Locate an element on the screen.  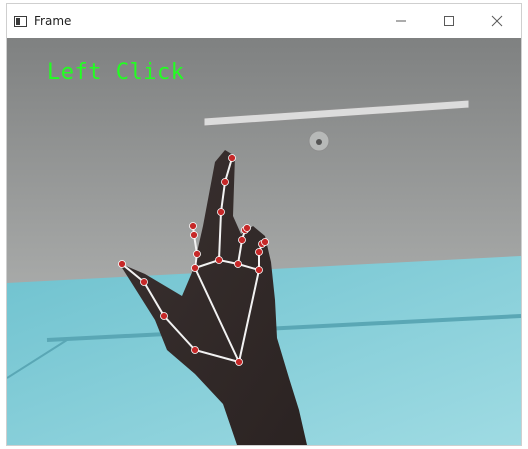
close-icon is located at coordinates (497, 21).